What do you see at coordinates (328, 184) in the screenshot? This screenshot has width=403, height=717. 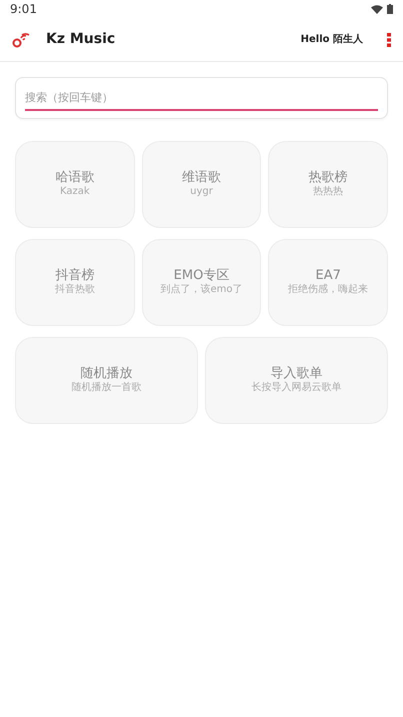 I see `category-tile: 热歌榜 热热热` at bounding box center [328, 184].